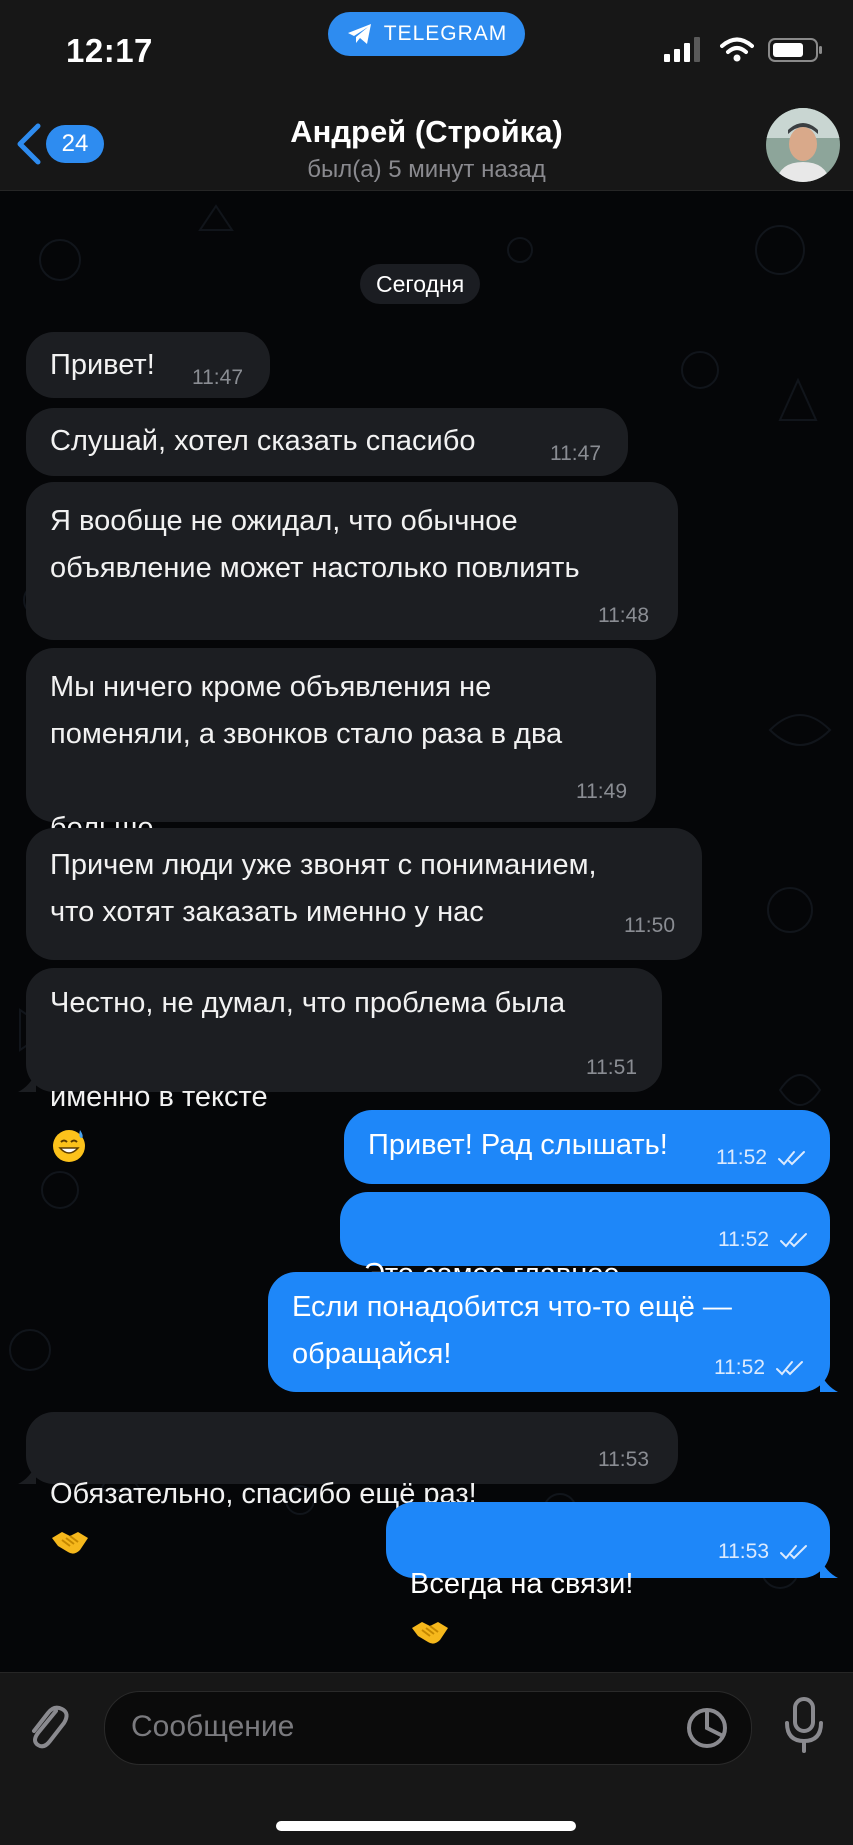  Describe the element at coordinates (649, 925) in the screenshot. I see `message-time: 11:50` at that location.